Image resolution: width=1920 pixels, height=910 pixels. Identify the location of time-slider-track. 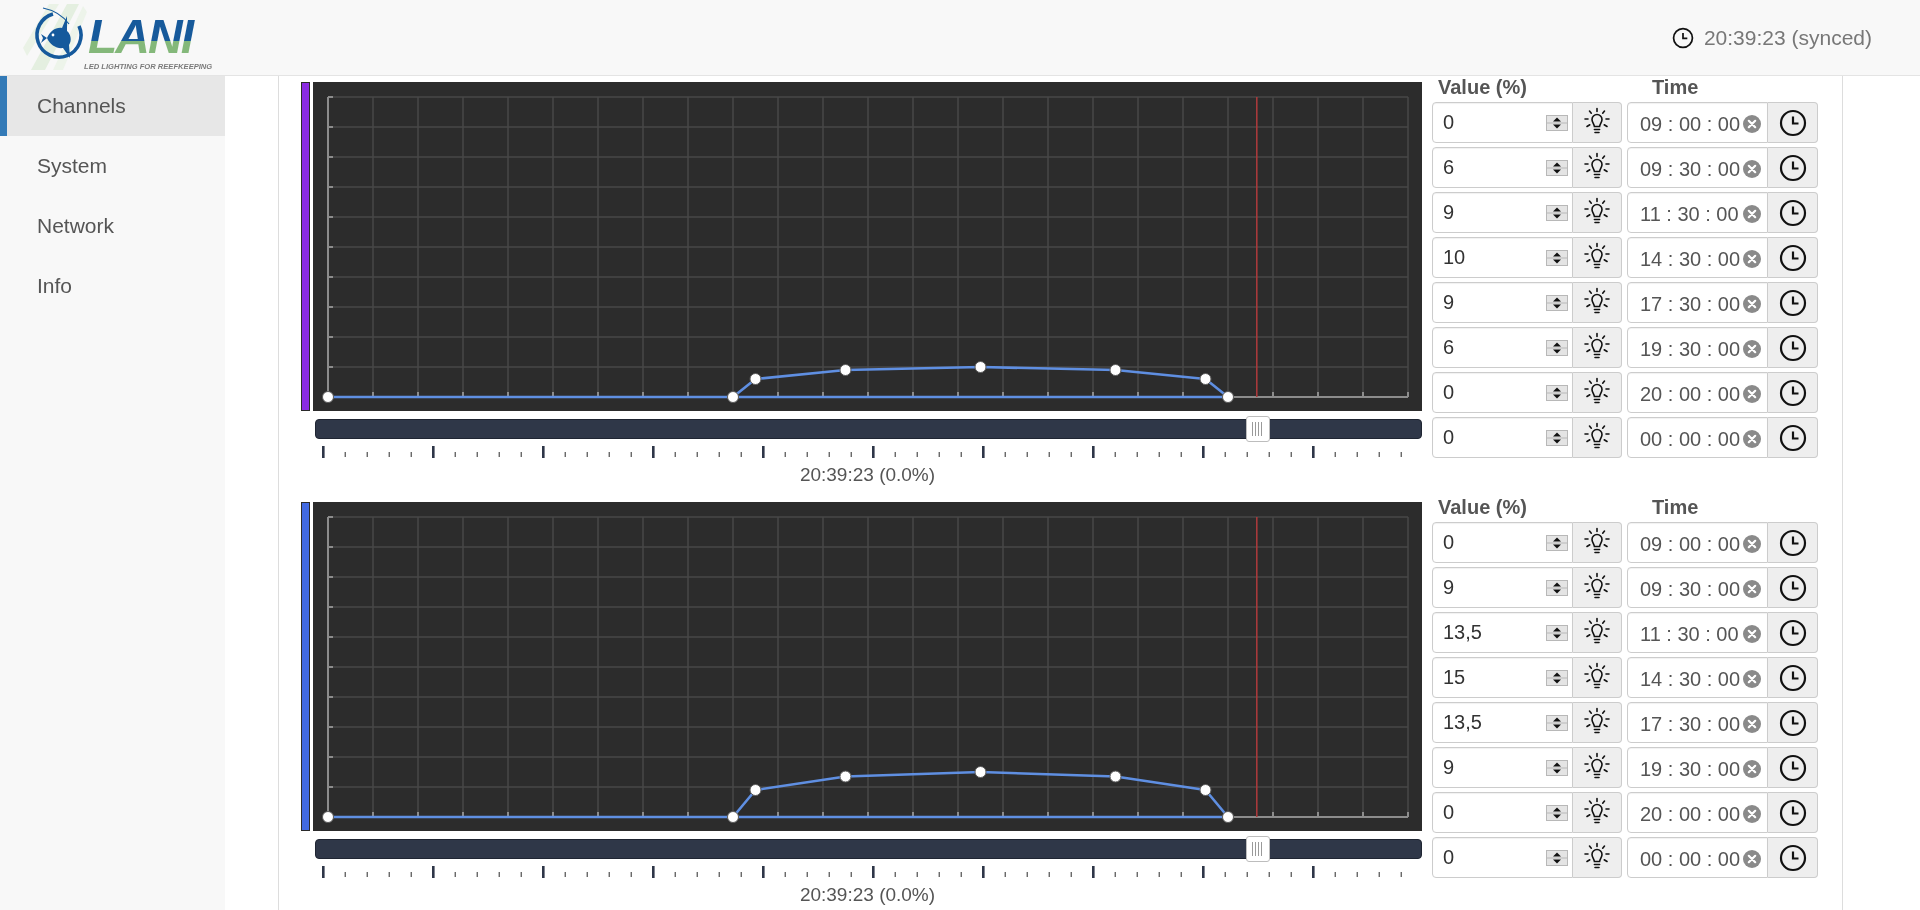
(868, 429).